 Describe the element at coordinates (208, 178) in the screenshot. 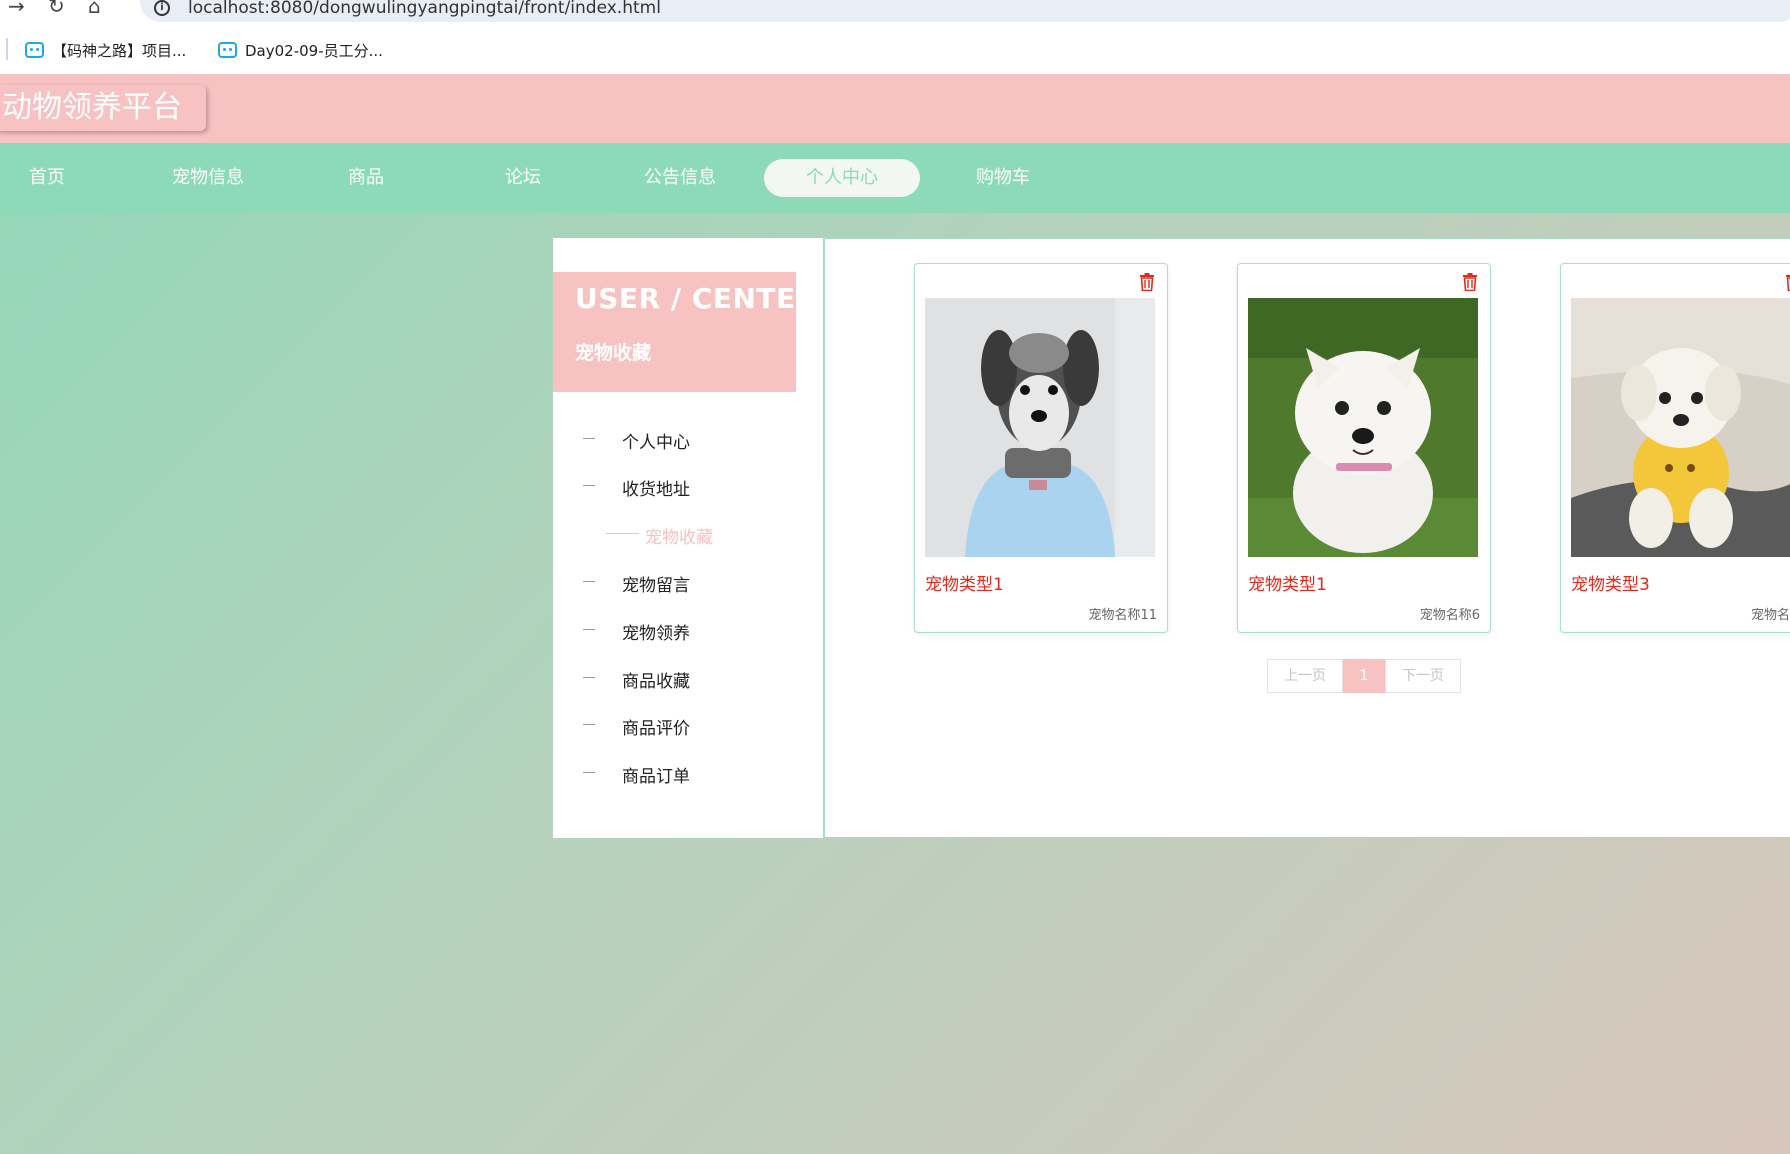

I see `nav-pet-info: 宠物信息` at that location.